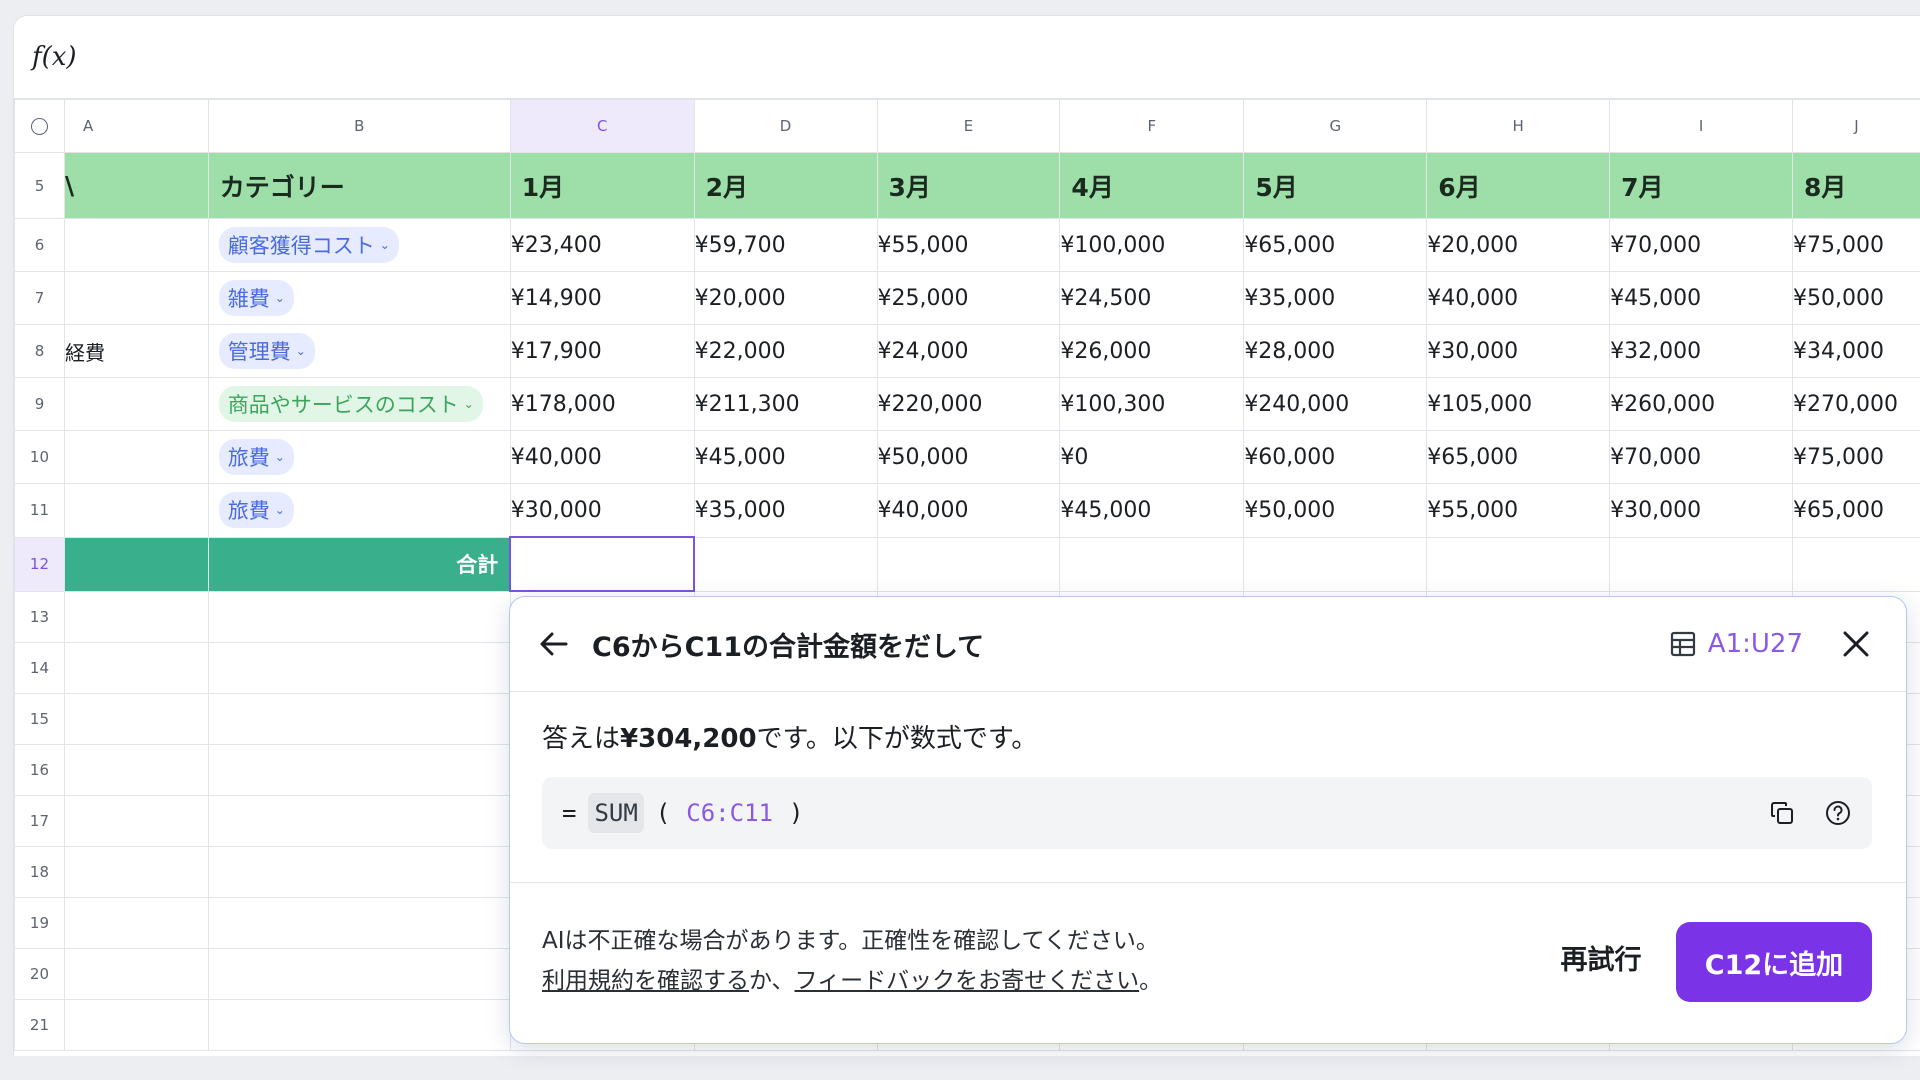 The height and width of the screenshot is (1080, 1920). Describe the element at coordinates (1855, 404) in the screenshot. I see `value-cell: ¥270,000` at that location.